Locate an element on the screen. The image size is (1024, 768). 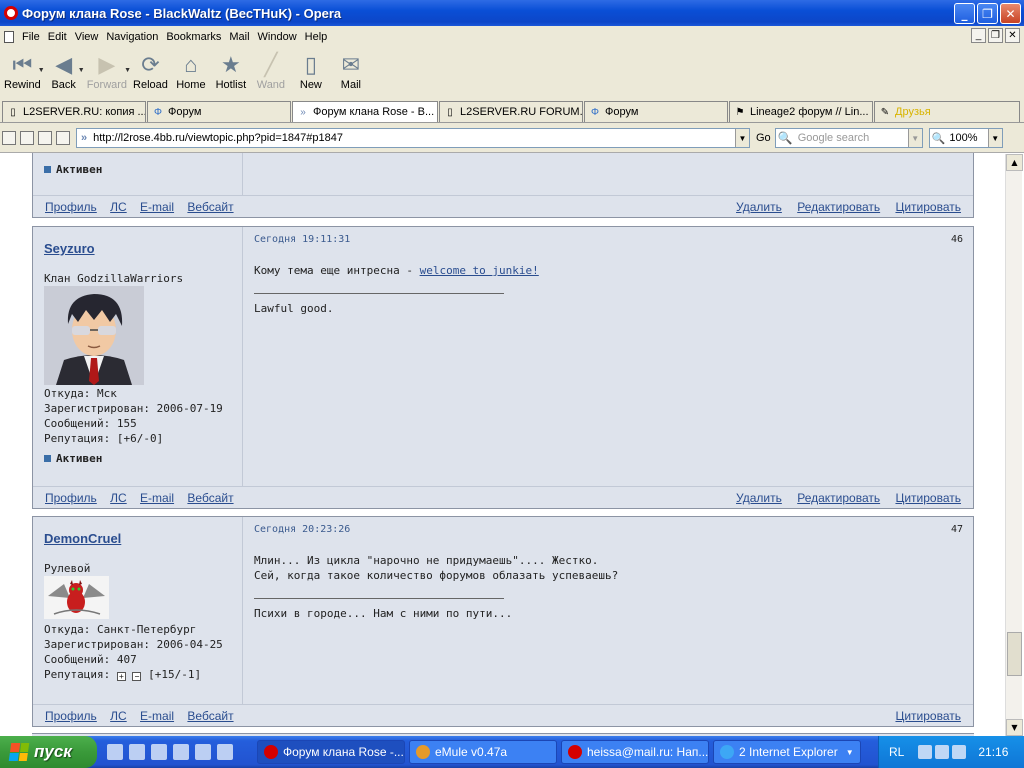
forward-button: ▶ Forward ▼ is located at coordinates (109, 71).